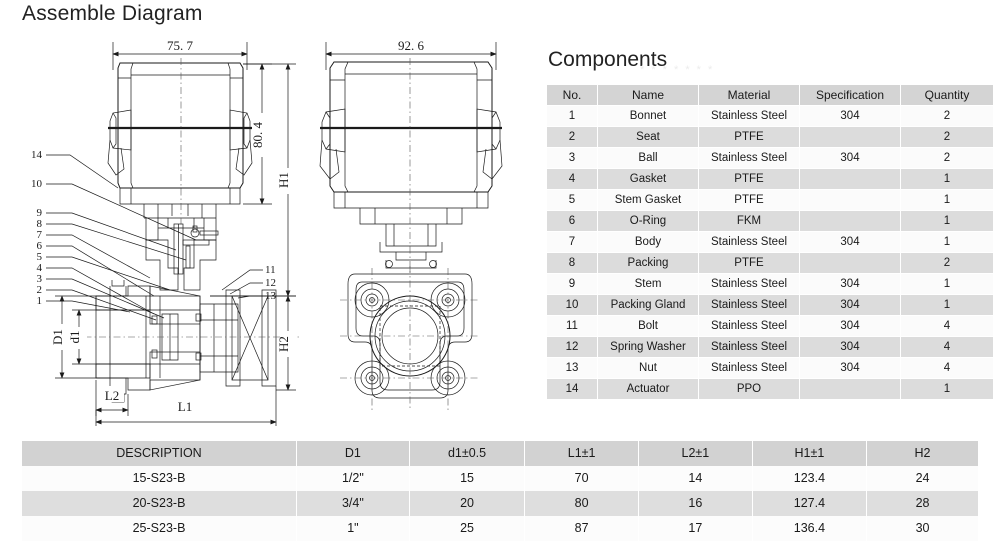 This screenshot has height=541, width=1000. What do you see at coordinates (572, 368) in the screenshot?
I see `cell-no: 13` at bounding box center [572, 368].